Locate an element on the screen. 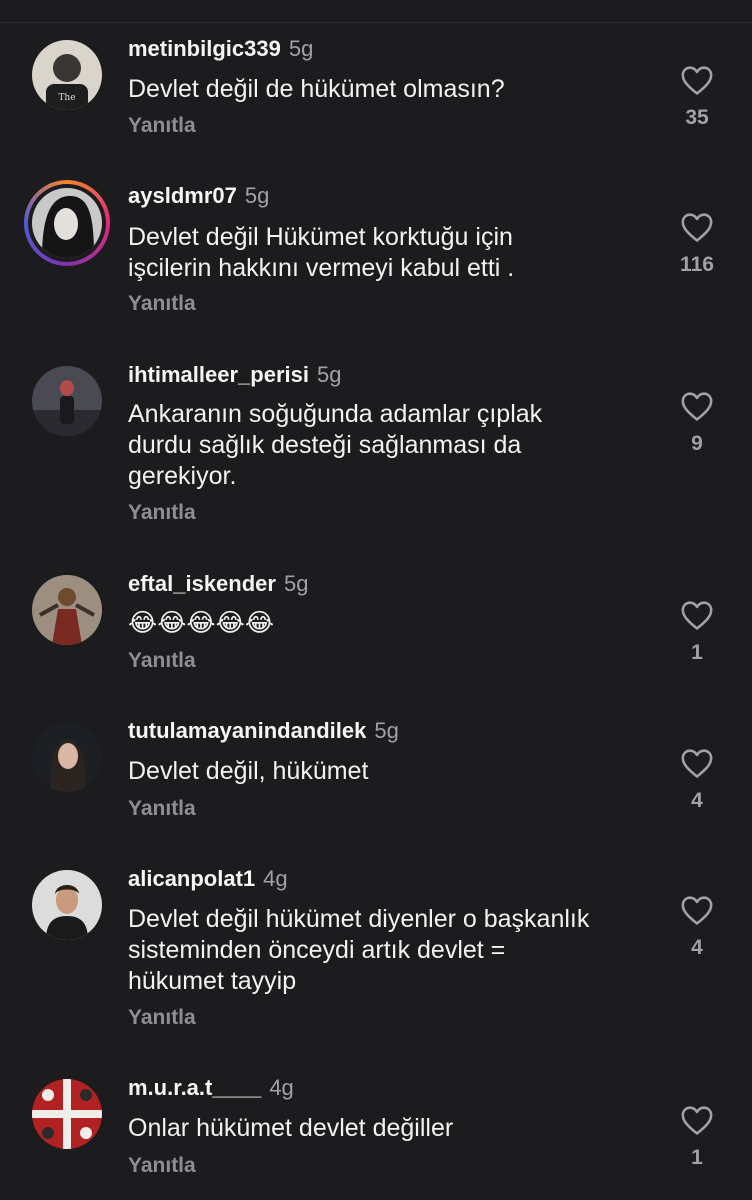 Image resolution: width=752 pixels, height=1200 pixels. username: eftal_iskender 5g is located at coordinates (218, 584).